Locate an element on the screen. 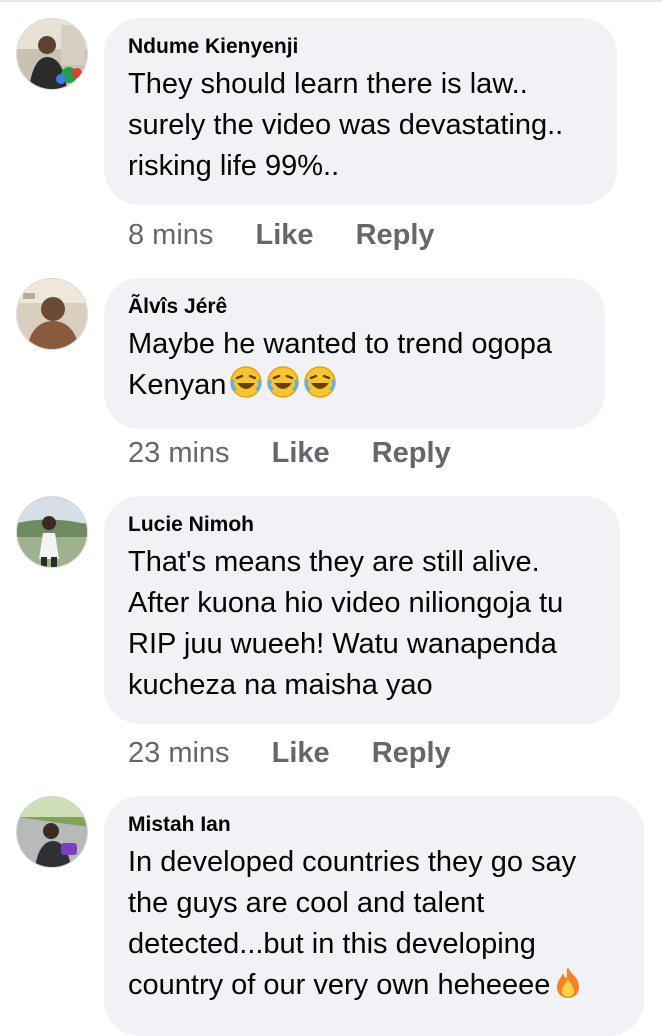  comment-text-line: RIP juu wueeh! Watu wanapenda is located at coordinates (342, 644).